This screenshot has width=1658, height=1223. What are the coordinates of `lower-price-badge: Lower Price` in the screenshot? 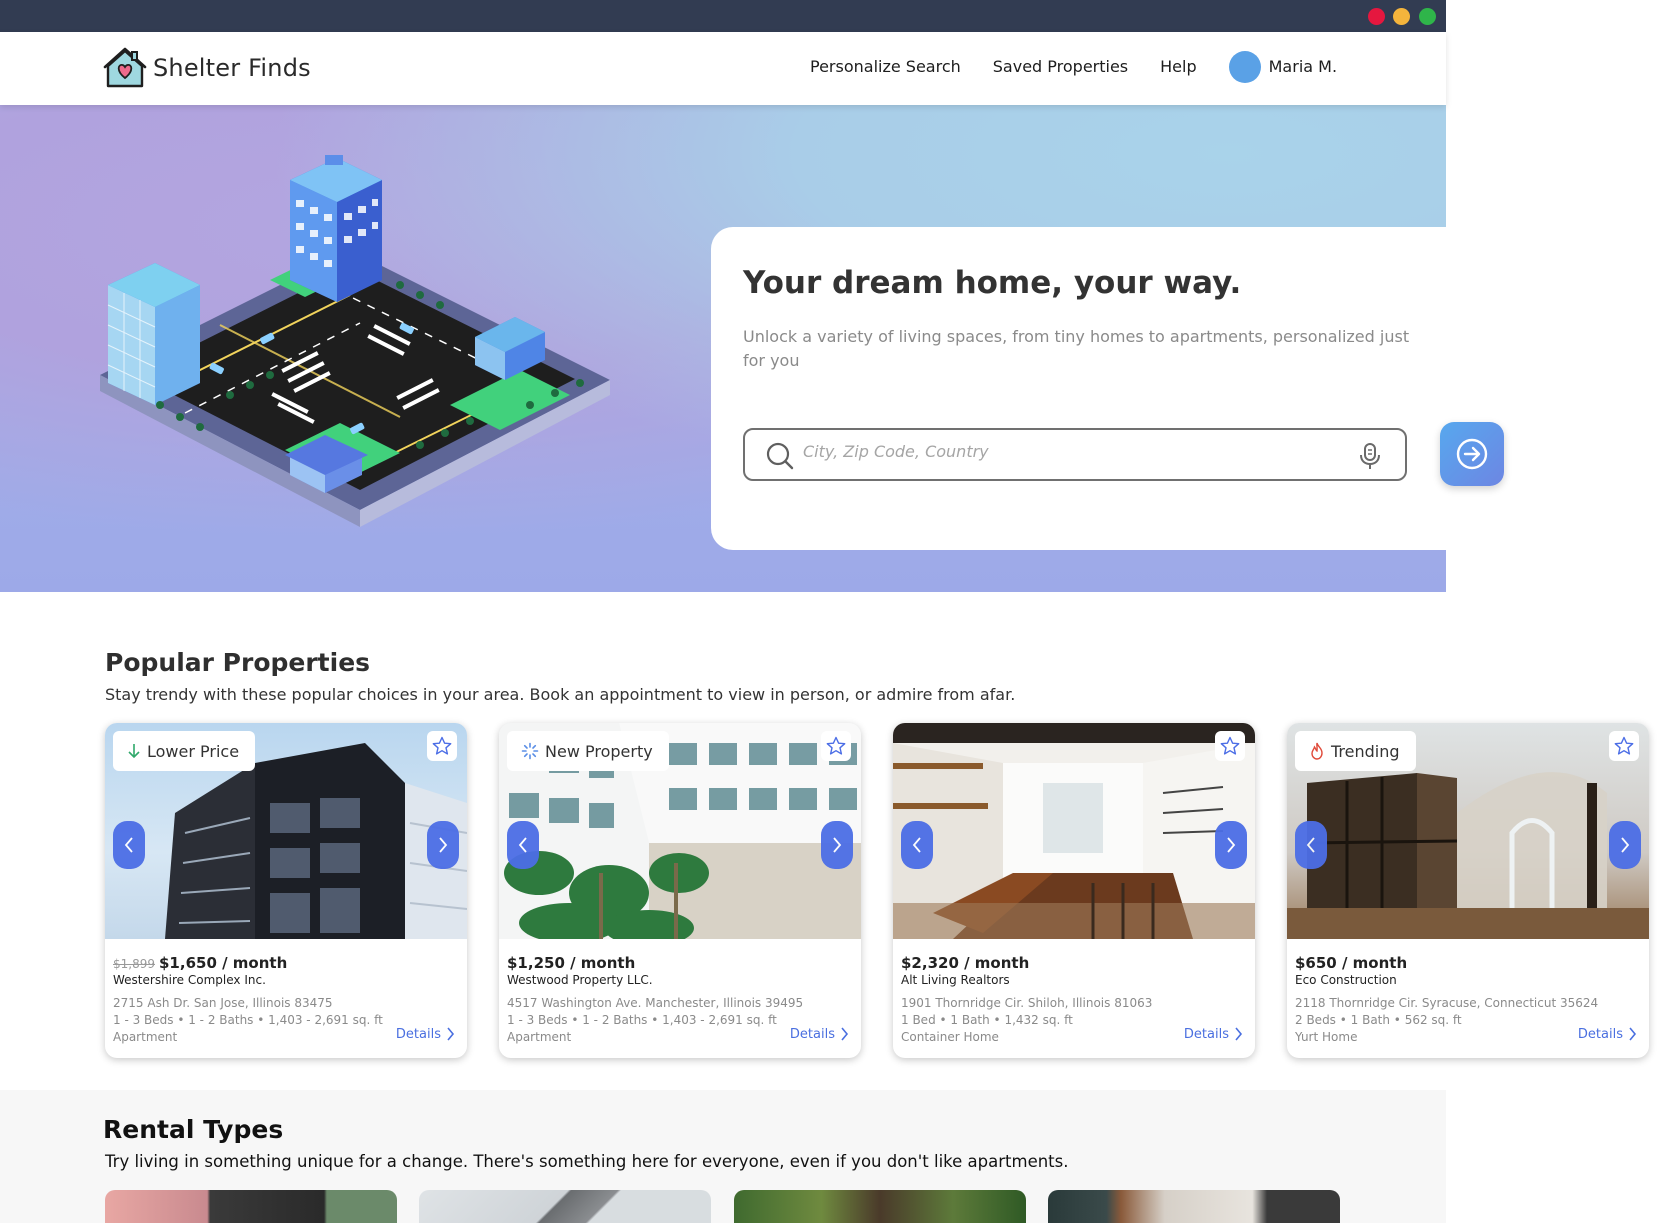 It's located at (184, 751).